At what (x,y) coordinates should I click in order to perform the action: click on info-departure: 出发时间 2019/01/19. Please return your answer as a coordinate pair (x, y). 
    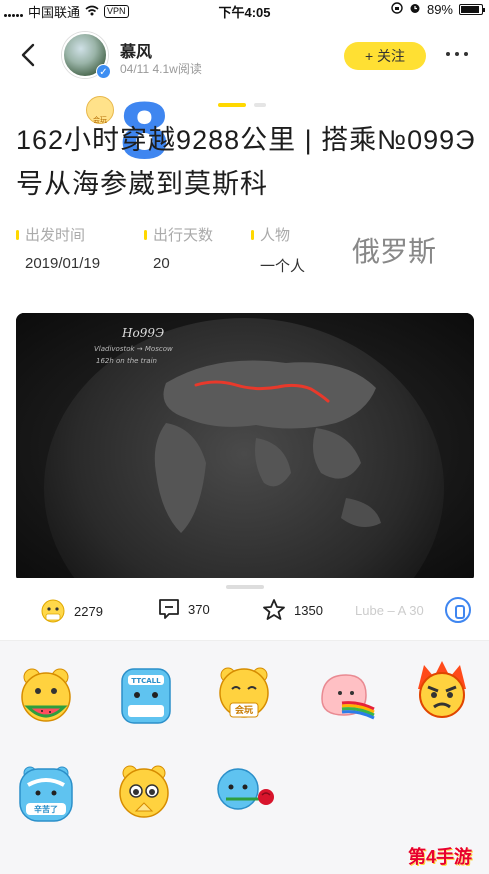
    Looking at the image, I should click on (58, 248).